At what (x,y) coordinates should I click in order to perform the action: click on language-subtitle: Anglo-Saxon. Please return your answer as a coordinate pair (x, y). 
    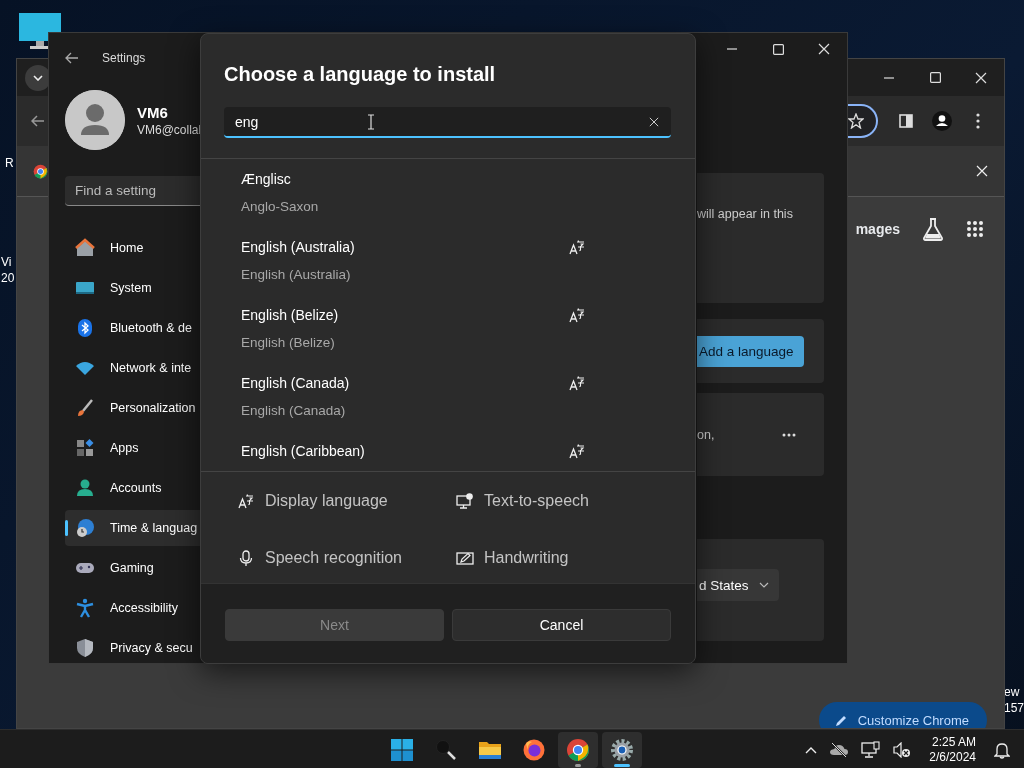
    Looking at the image, I should click on (280, 207).